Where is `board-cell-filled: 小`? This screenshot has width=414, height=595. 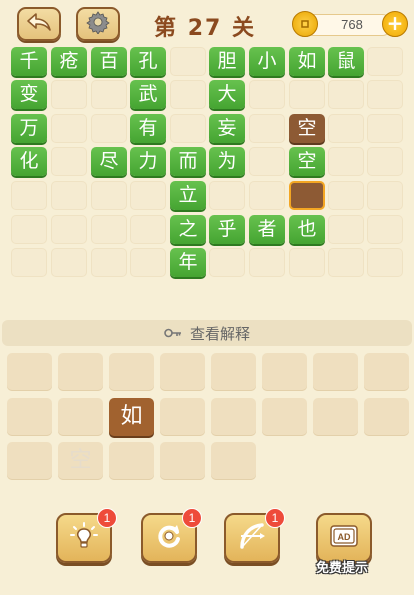 board-cell-filled: 小 is located at coordinates (267, 61).